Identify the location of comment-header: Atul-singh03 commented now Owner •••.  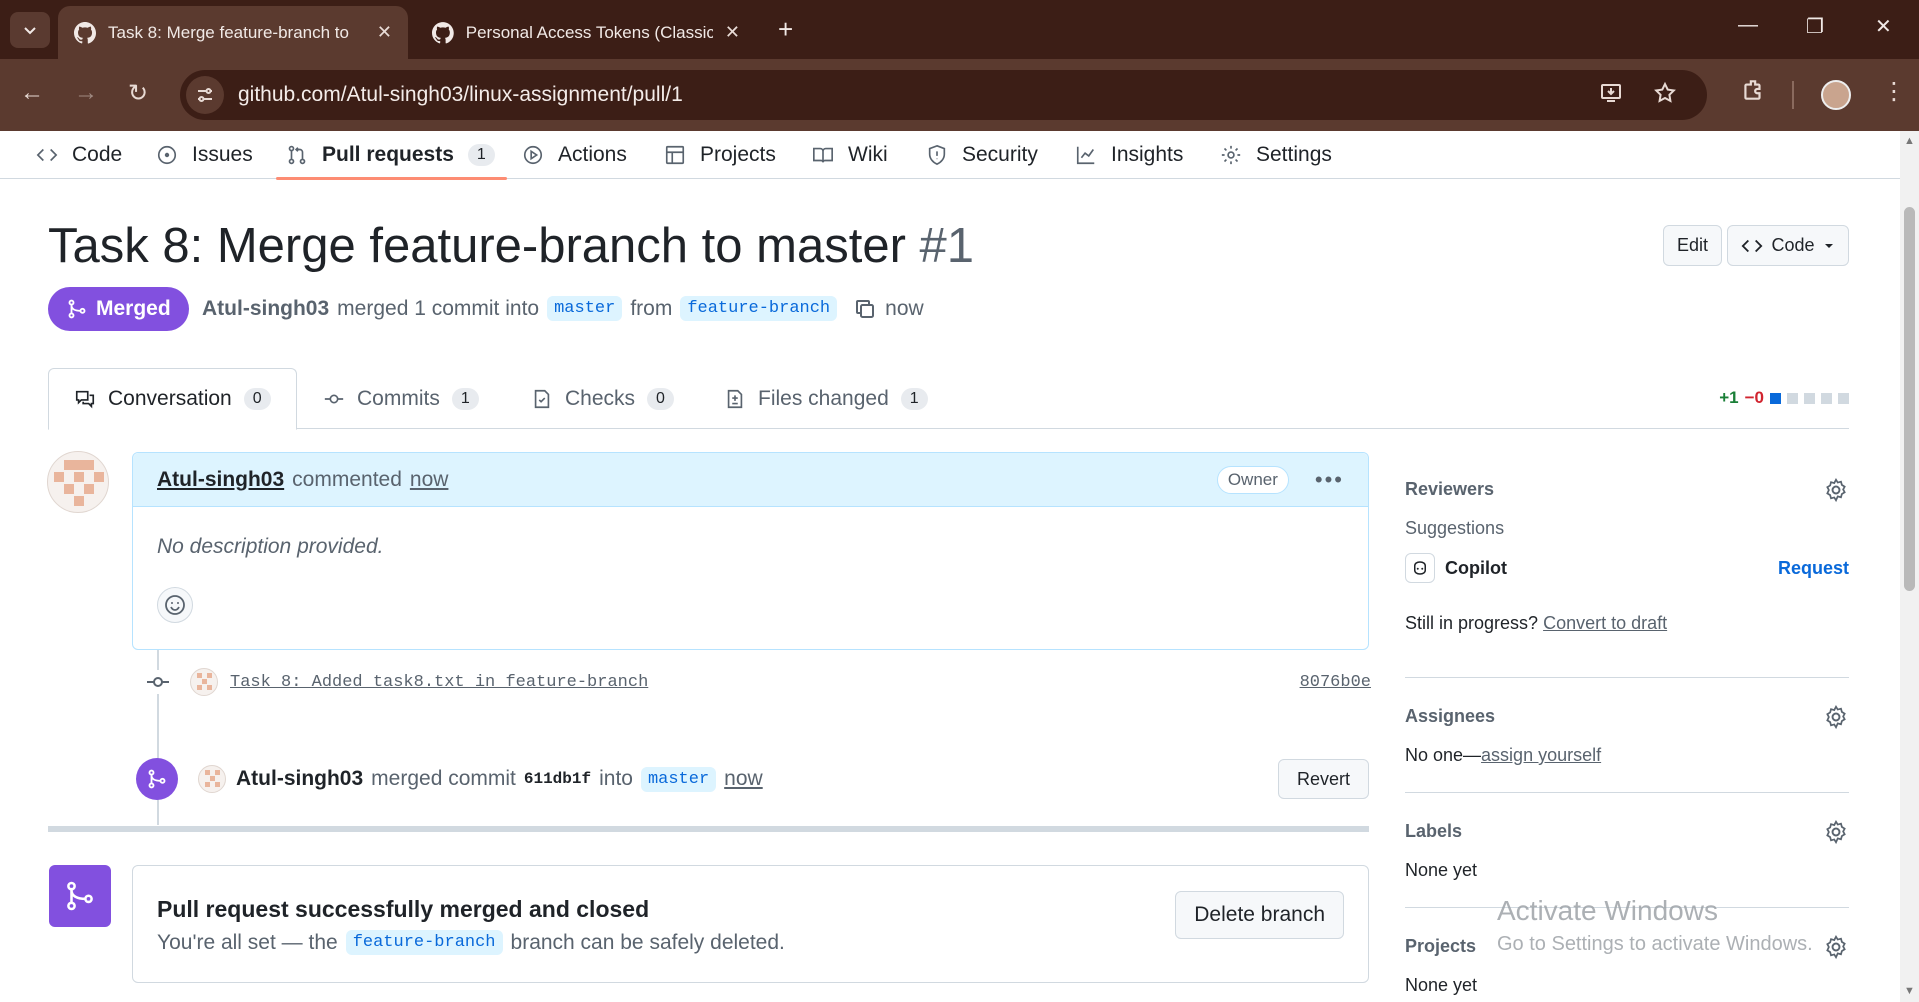
(750, 480).